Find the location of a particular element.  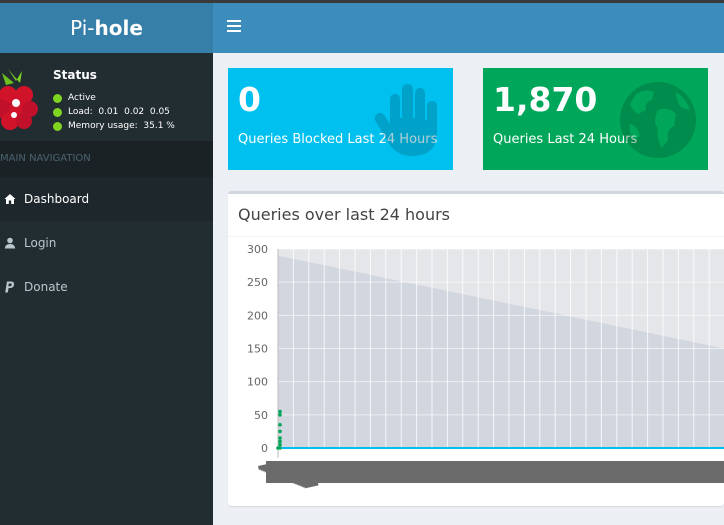

y-tick-label: 200 is located at coordinates (257, 315).